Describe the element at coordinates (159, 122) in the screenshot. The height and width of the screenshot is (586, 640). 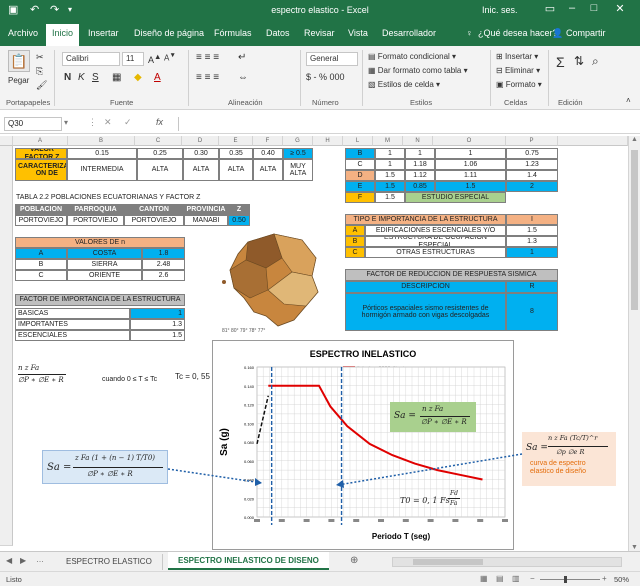
I see `fx-icon: fx` at that location.